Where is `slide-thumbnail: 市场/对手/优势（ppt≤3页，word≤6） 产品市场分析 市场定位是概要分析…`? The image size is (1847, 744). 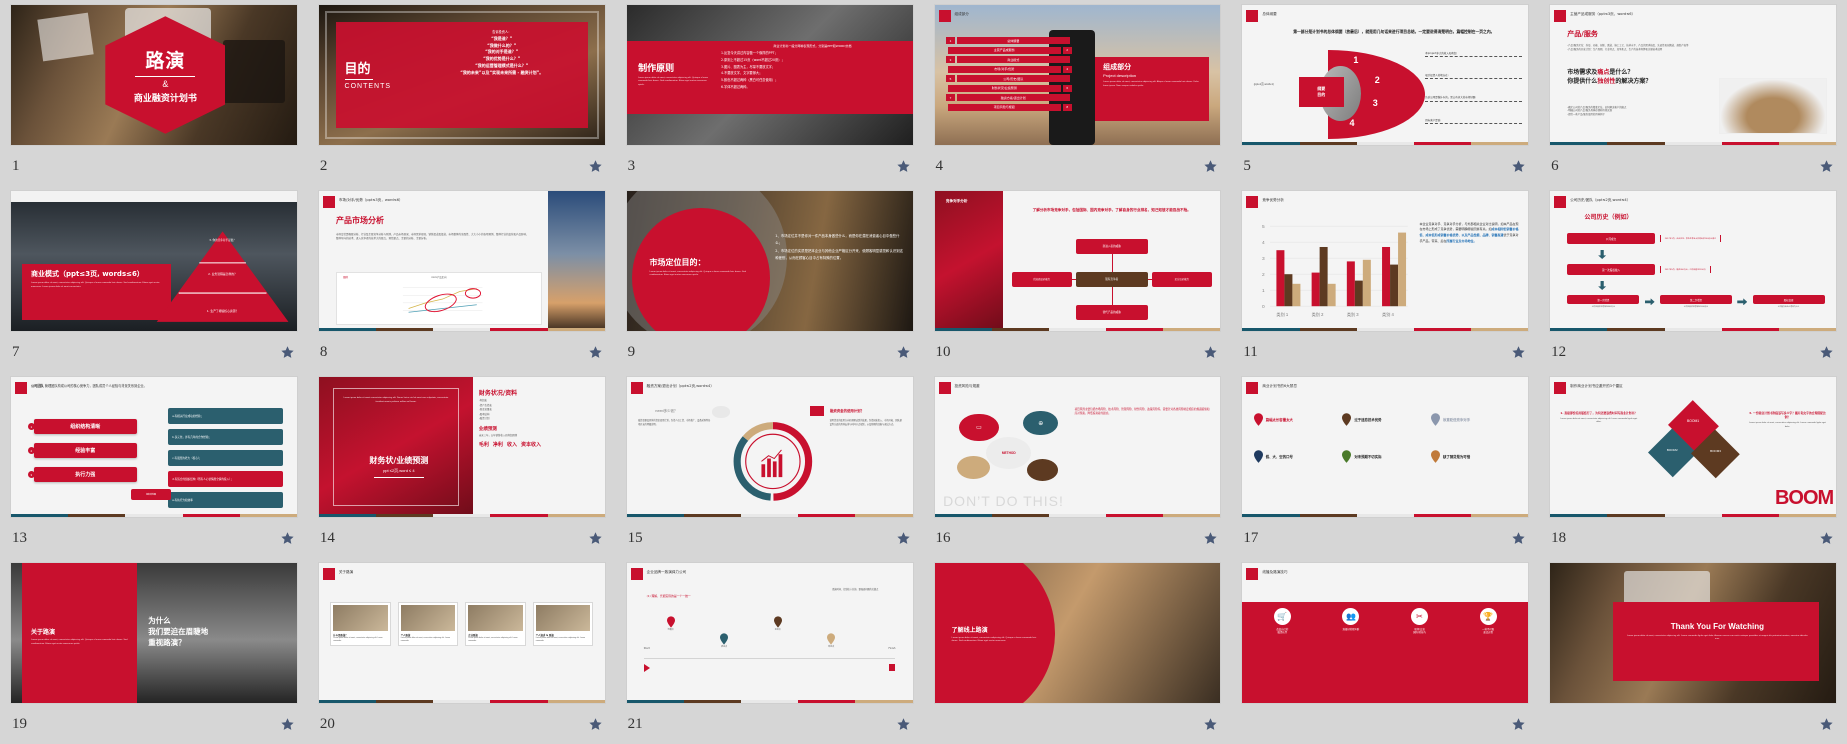
slide-thumbnail: 市场/对手/优势（ppt≤3页，word≤6） 产品市场分析 市场定位是概要分析… is located at coordinates (461, 261).